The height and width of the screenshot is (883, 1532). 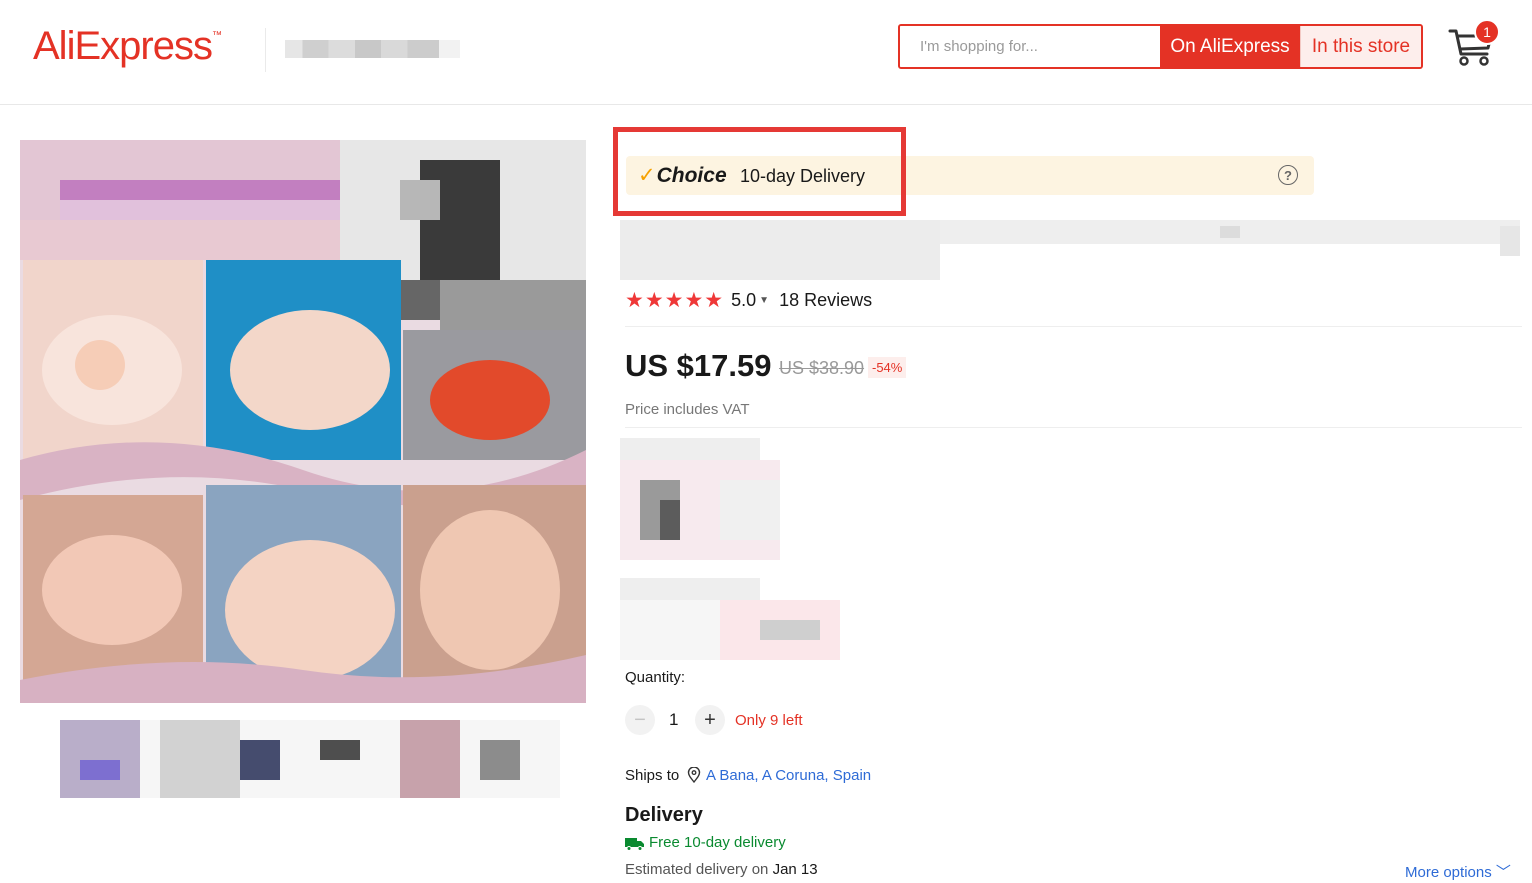 I want to click on stock-warning: Only 9 left, so click(x=769, y=720).